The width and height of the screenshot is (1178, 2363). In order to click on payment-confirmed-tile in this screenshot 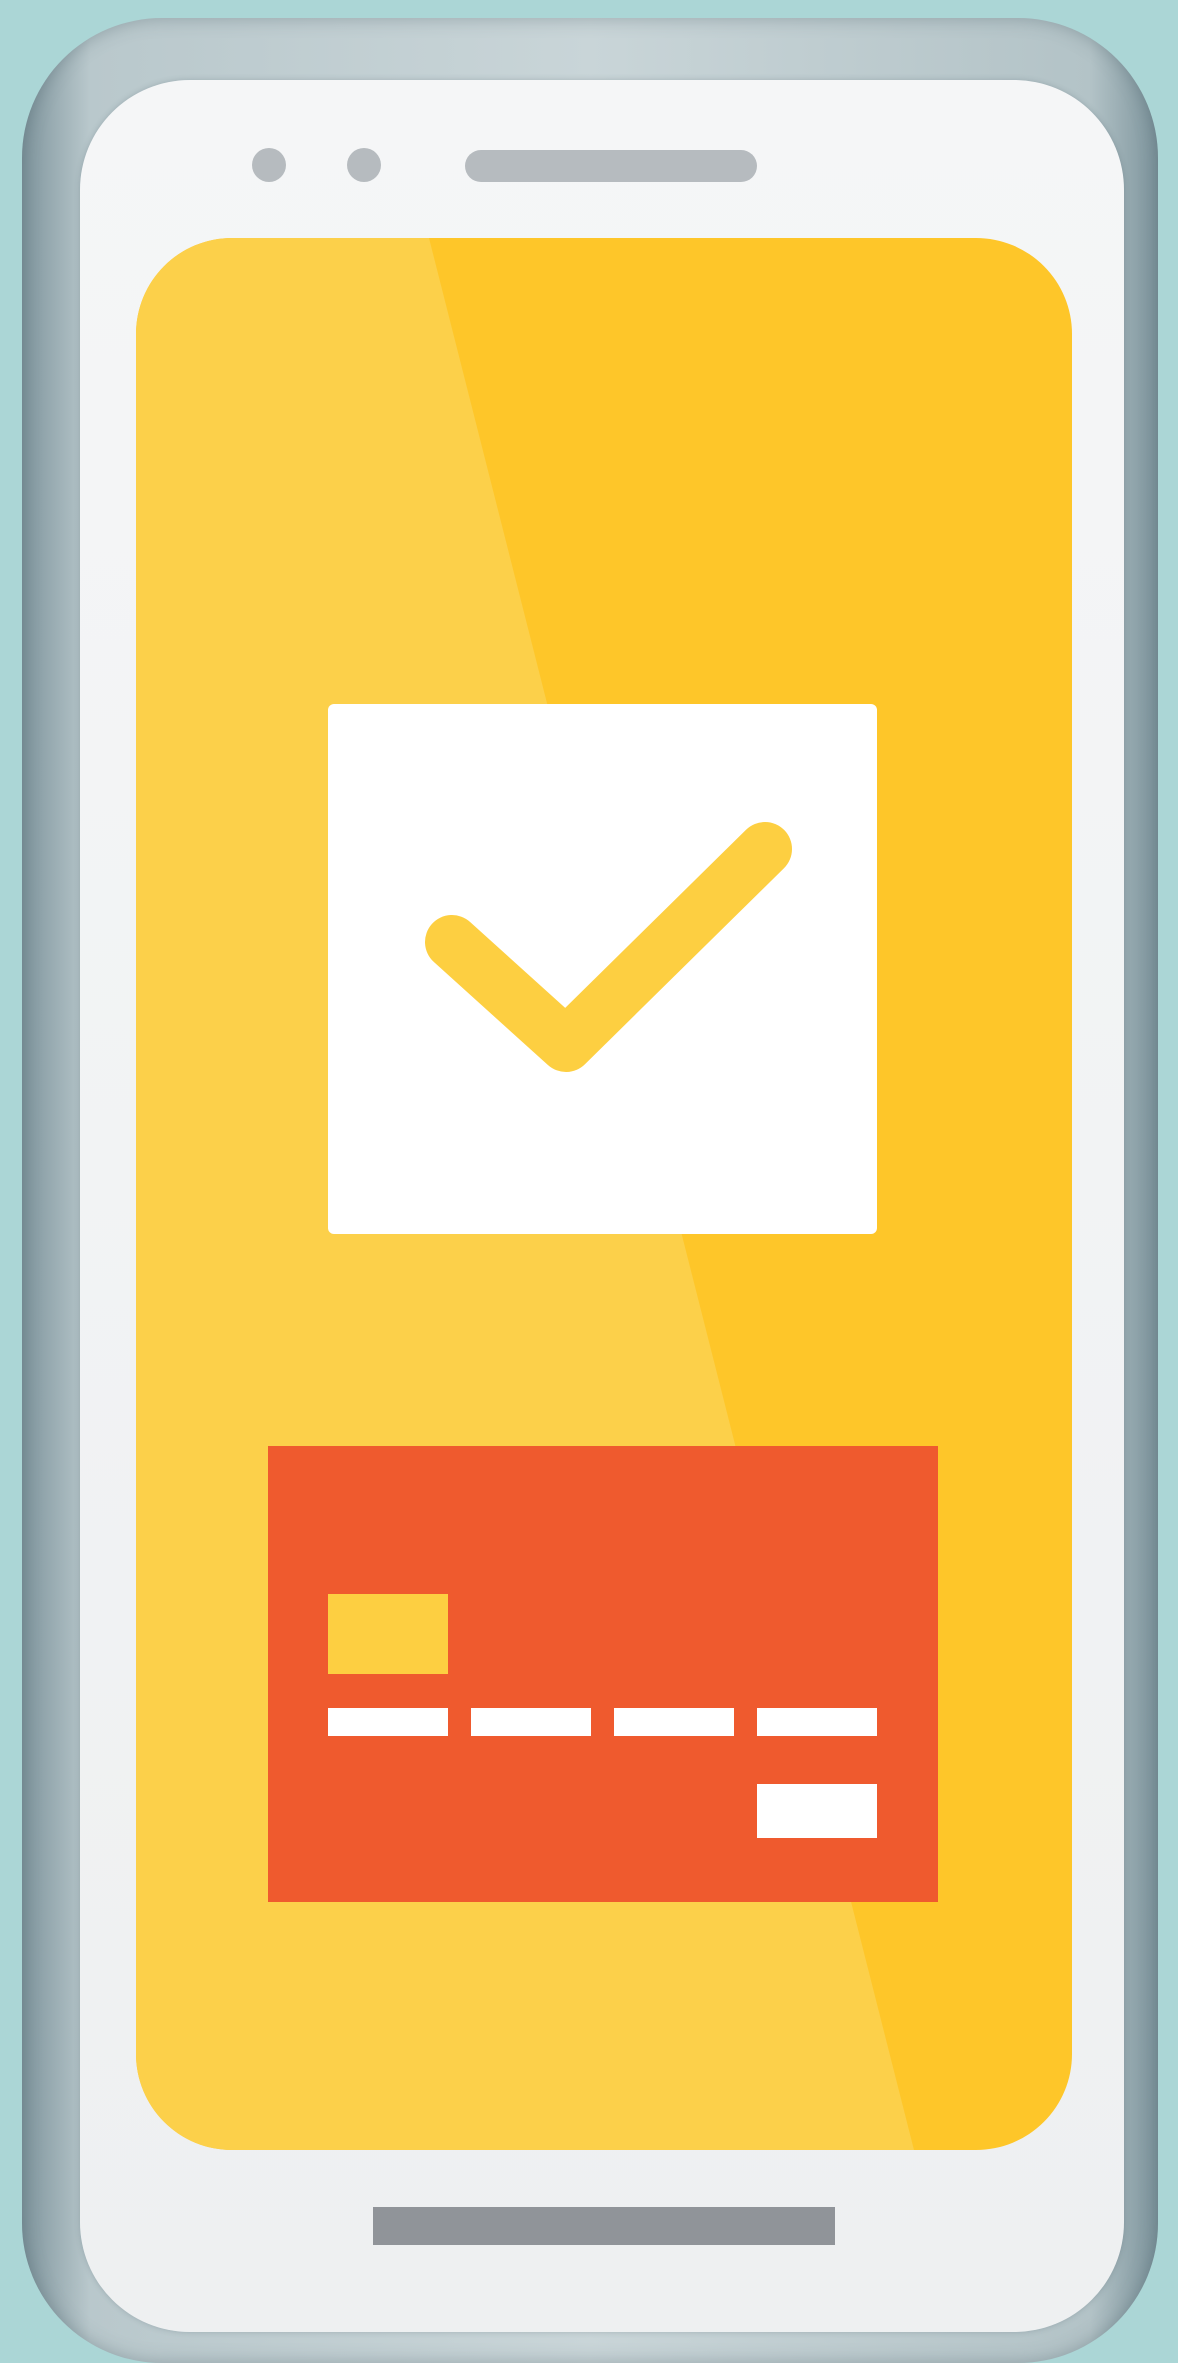, I will do `click(602, 969)`.